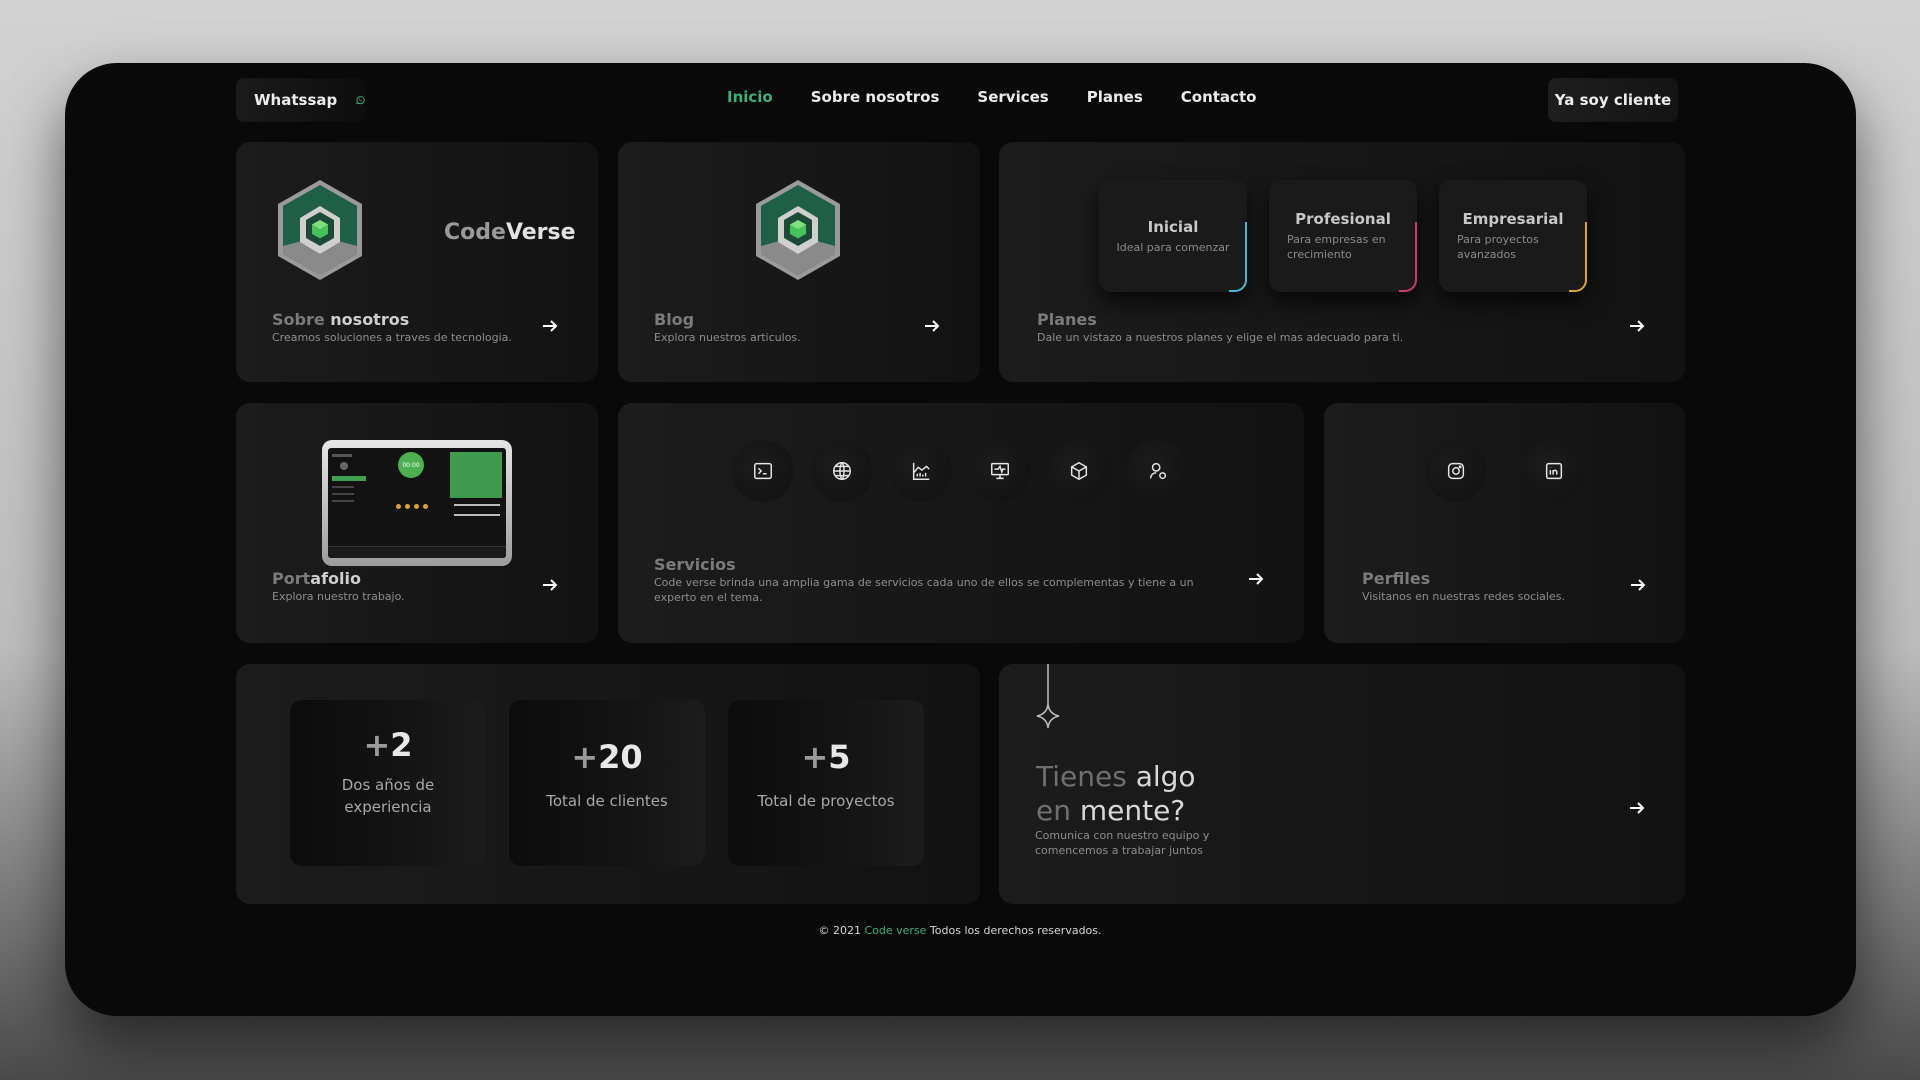 The width and height of the screenshot is (1920, 1080). What do you see at coordinates (1115, 97) in the screenshot?
I see `nav-link-planes: Planes` at bounding box center [1115, 97].